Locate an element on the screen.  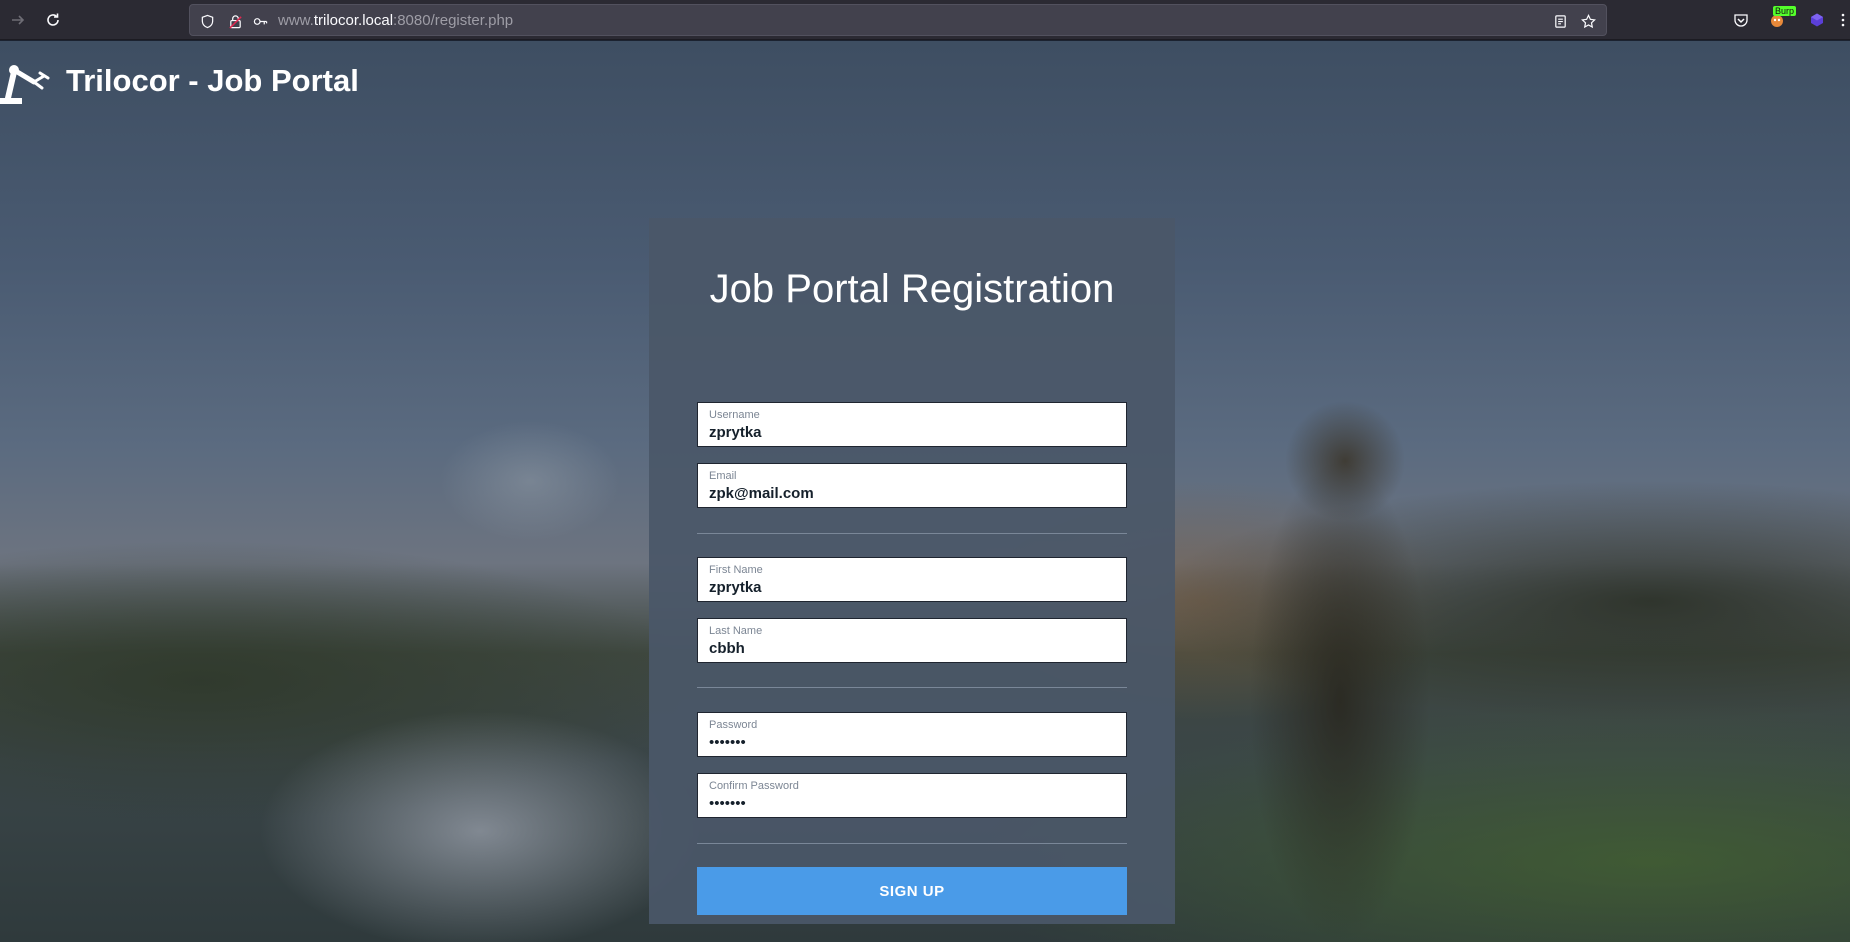
sign-up-button: SIGN UP is located at coordinates (912, 891).